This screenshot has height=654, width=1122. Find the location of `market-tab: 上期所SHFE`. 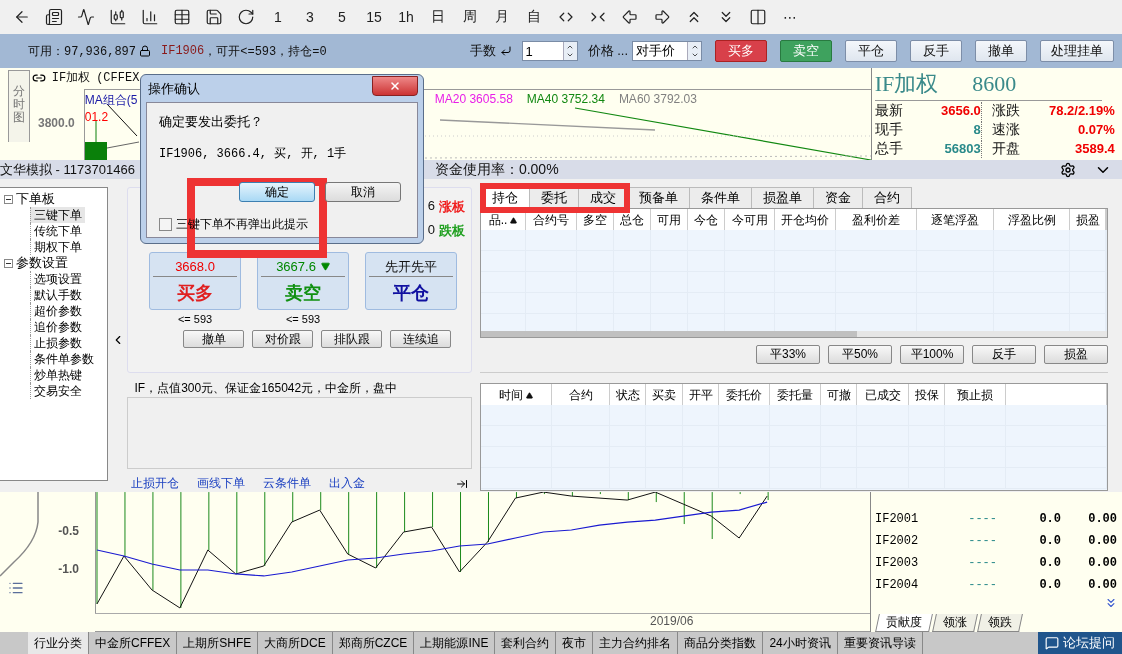

market-tab: 上期所SHFE is located at coordinates (218, 643).